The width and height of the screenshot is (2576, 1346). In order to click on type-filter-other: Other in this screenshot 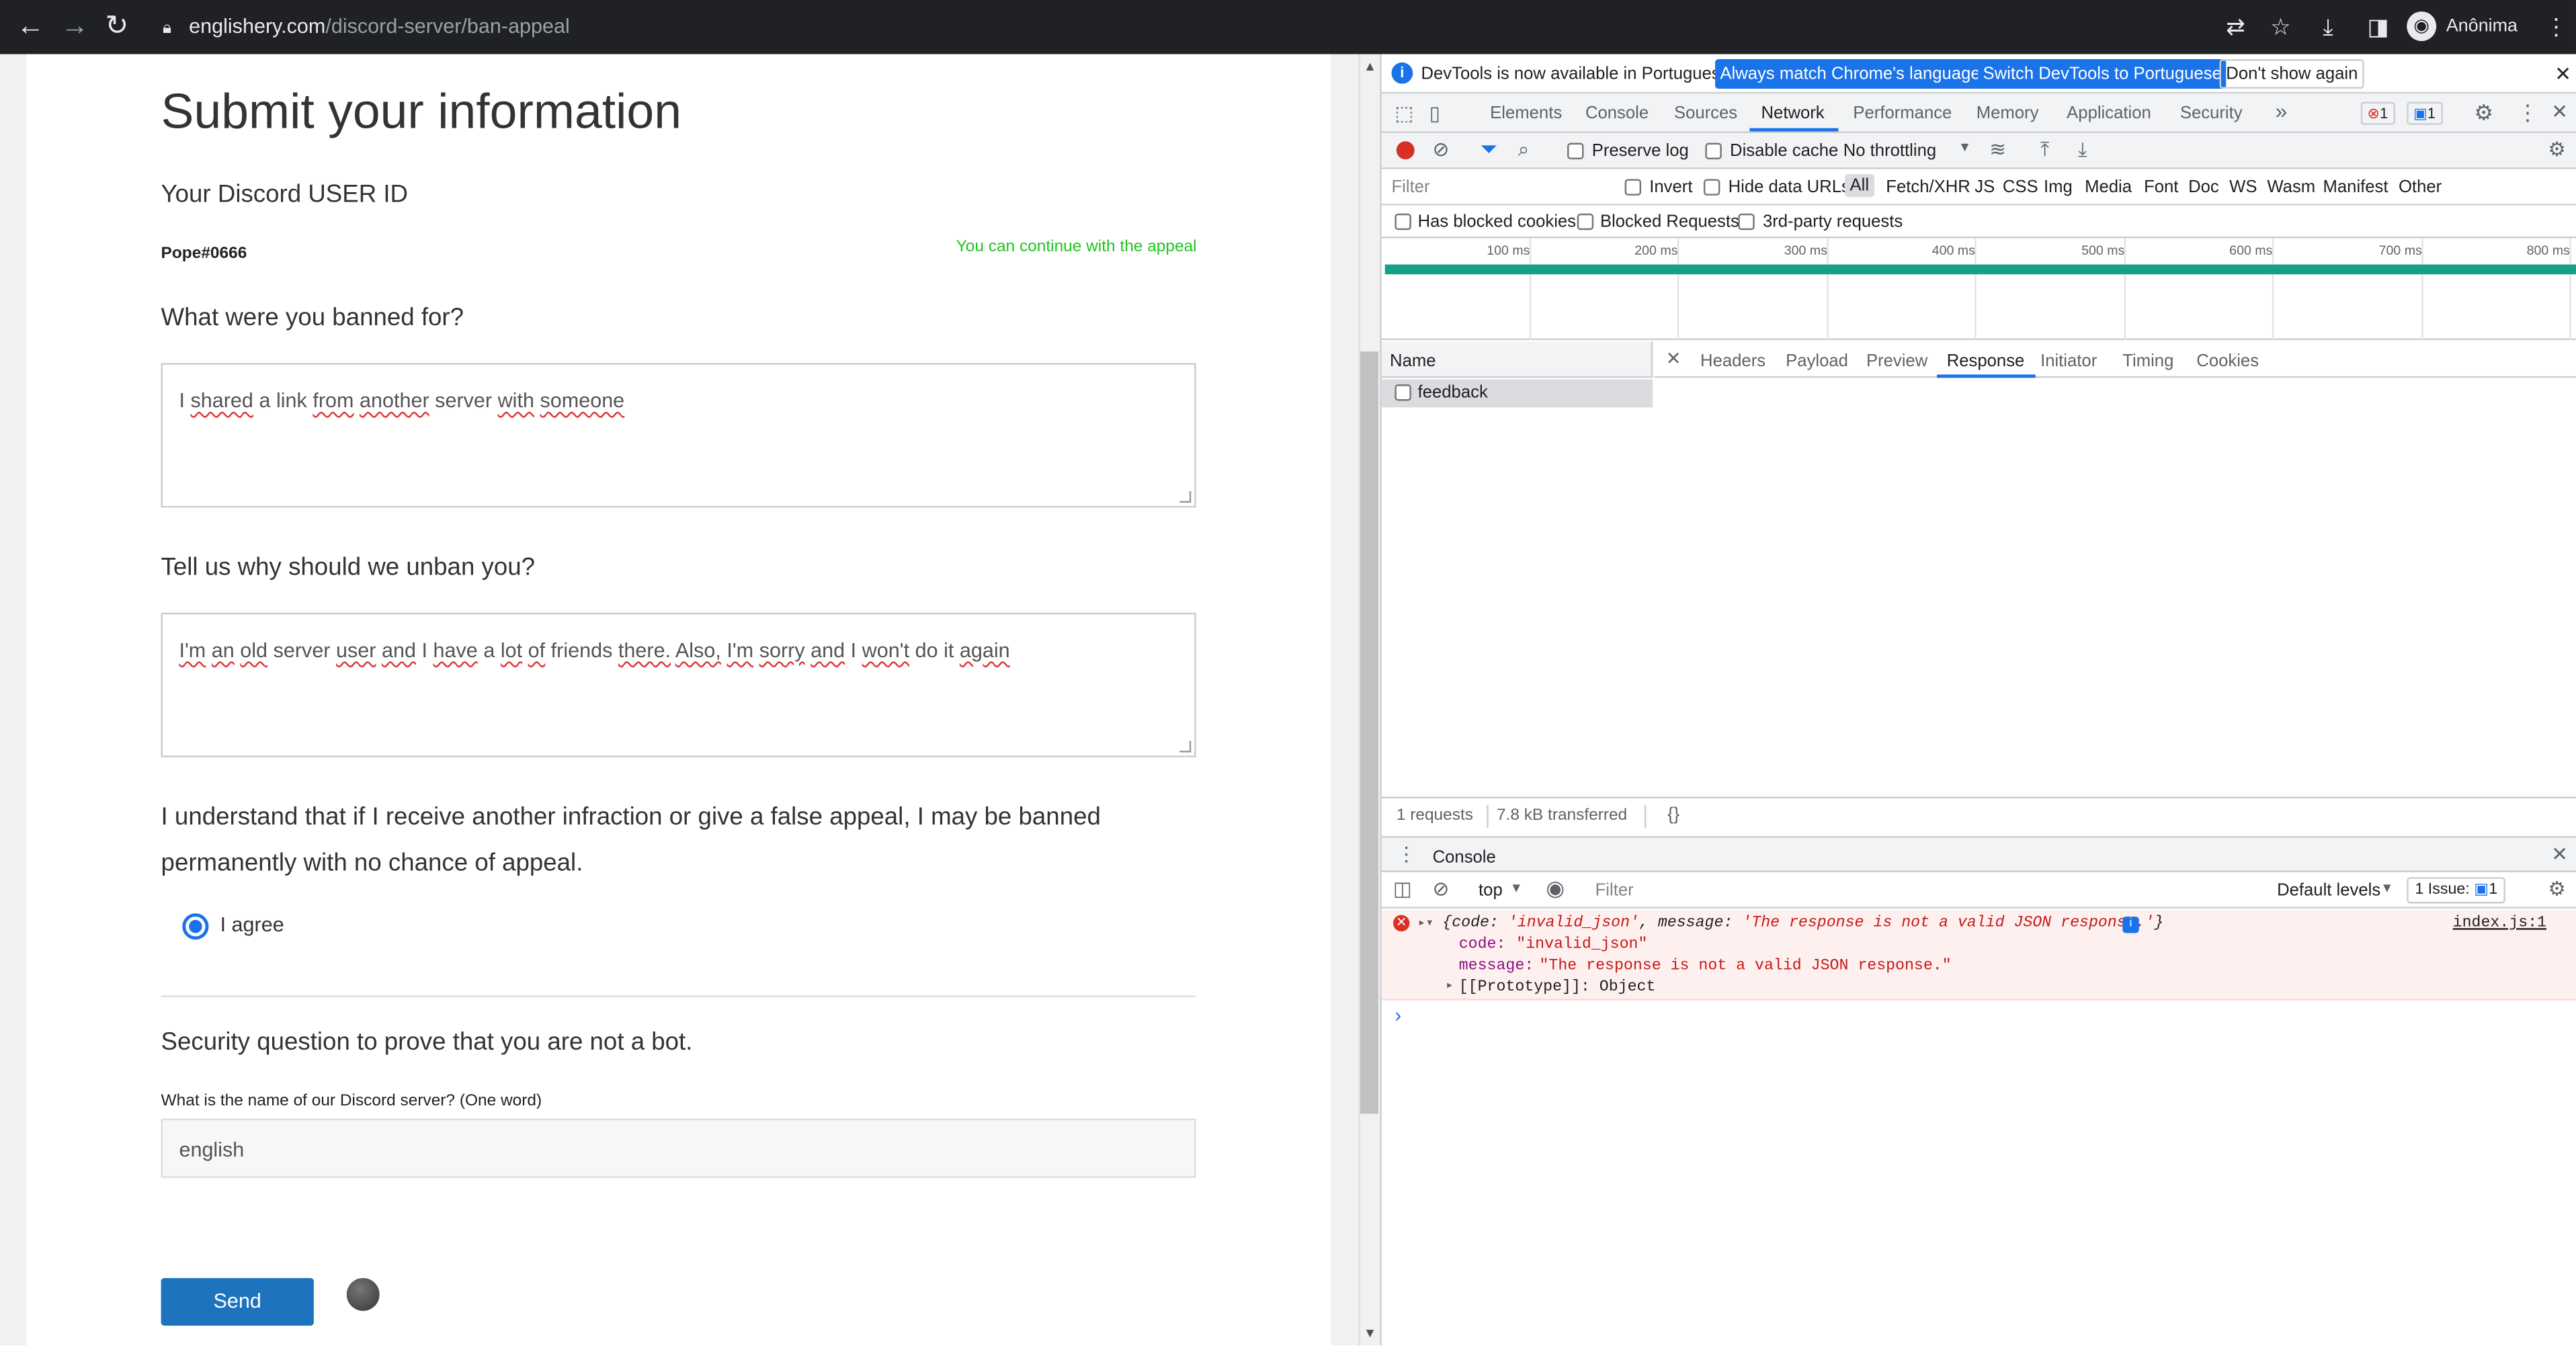, I will do `click(2420, 187)`.